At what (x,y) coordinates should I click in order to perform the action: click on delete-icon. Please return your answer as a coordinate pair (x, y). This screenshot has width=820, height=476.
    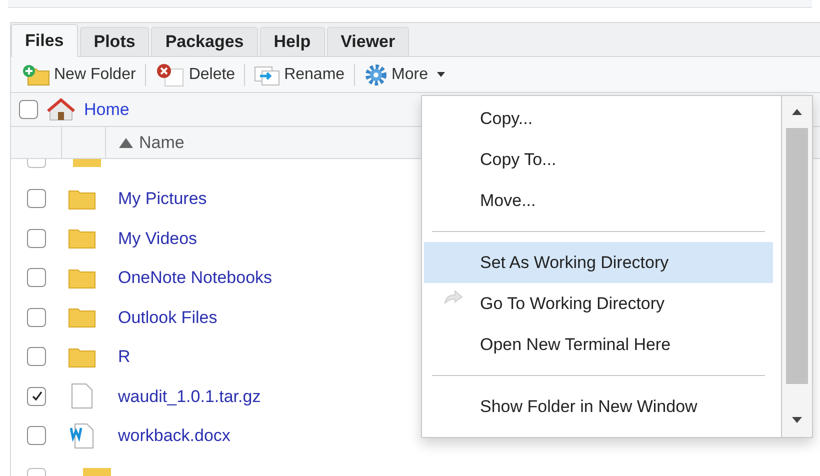
    Looking at the image, I should click on (169, 74).